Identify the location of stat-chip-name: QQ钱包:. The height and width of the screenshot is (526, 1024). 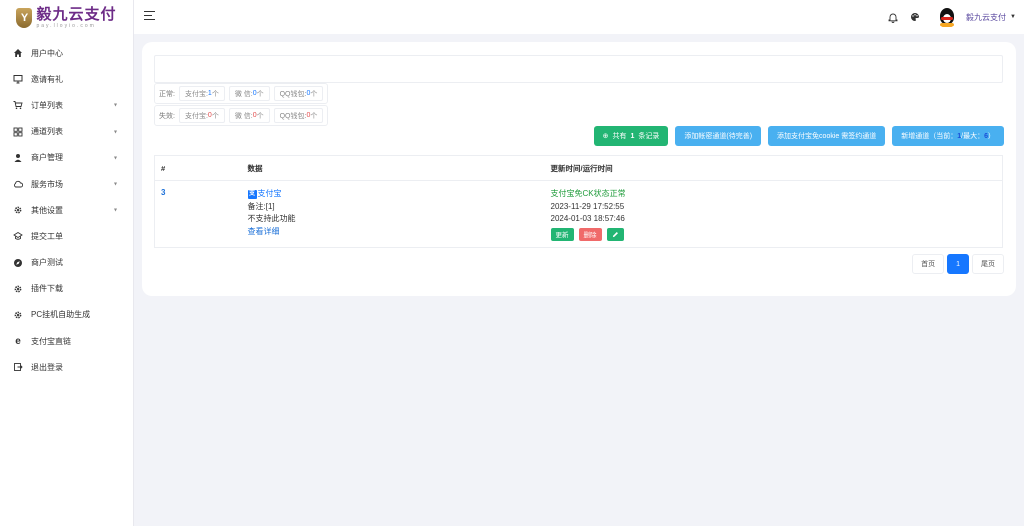
(293, 116).